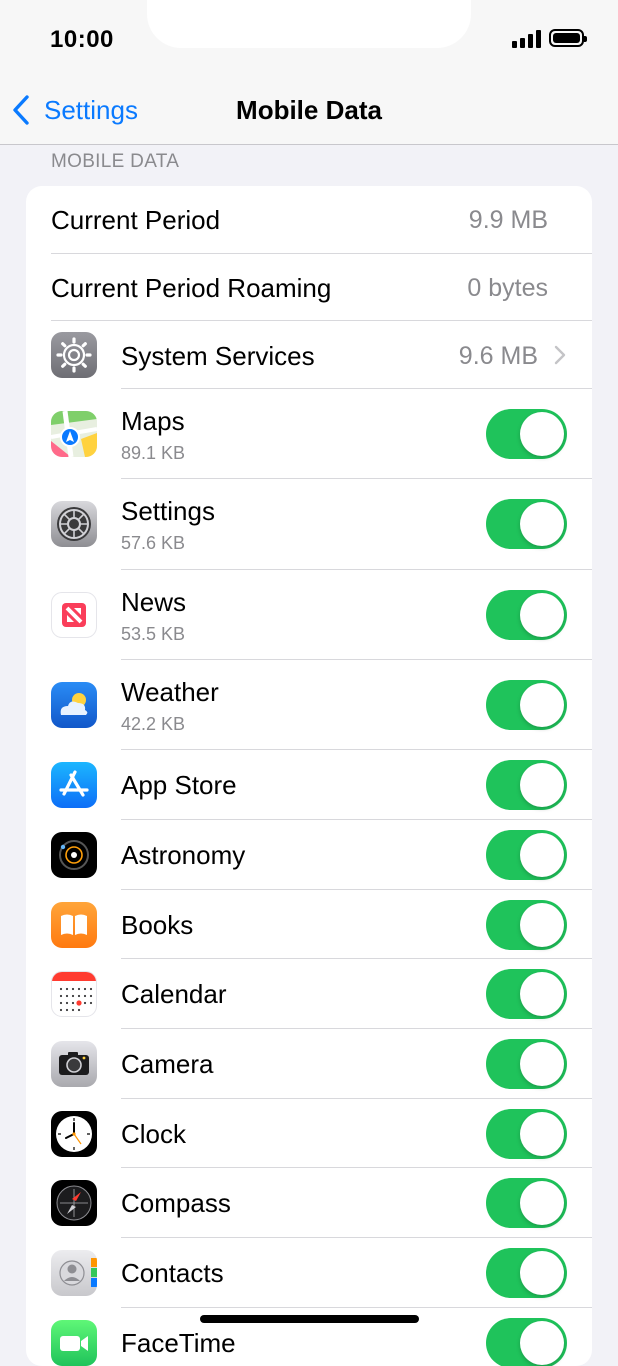  Describe the element at coordinates (74, 615) in the screenshot. I see `news-icon` at that location.